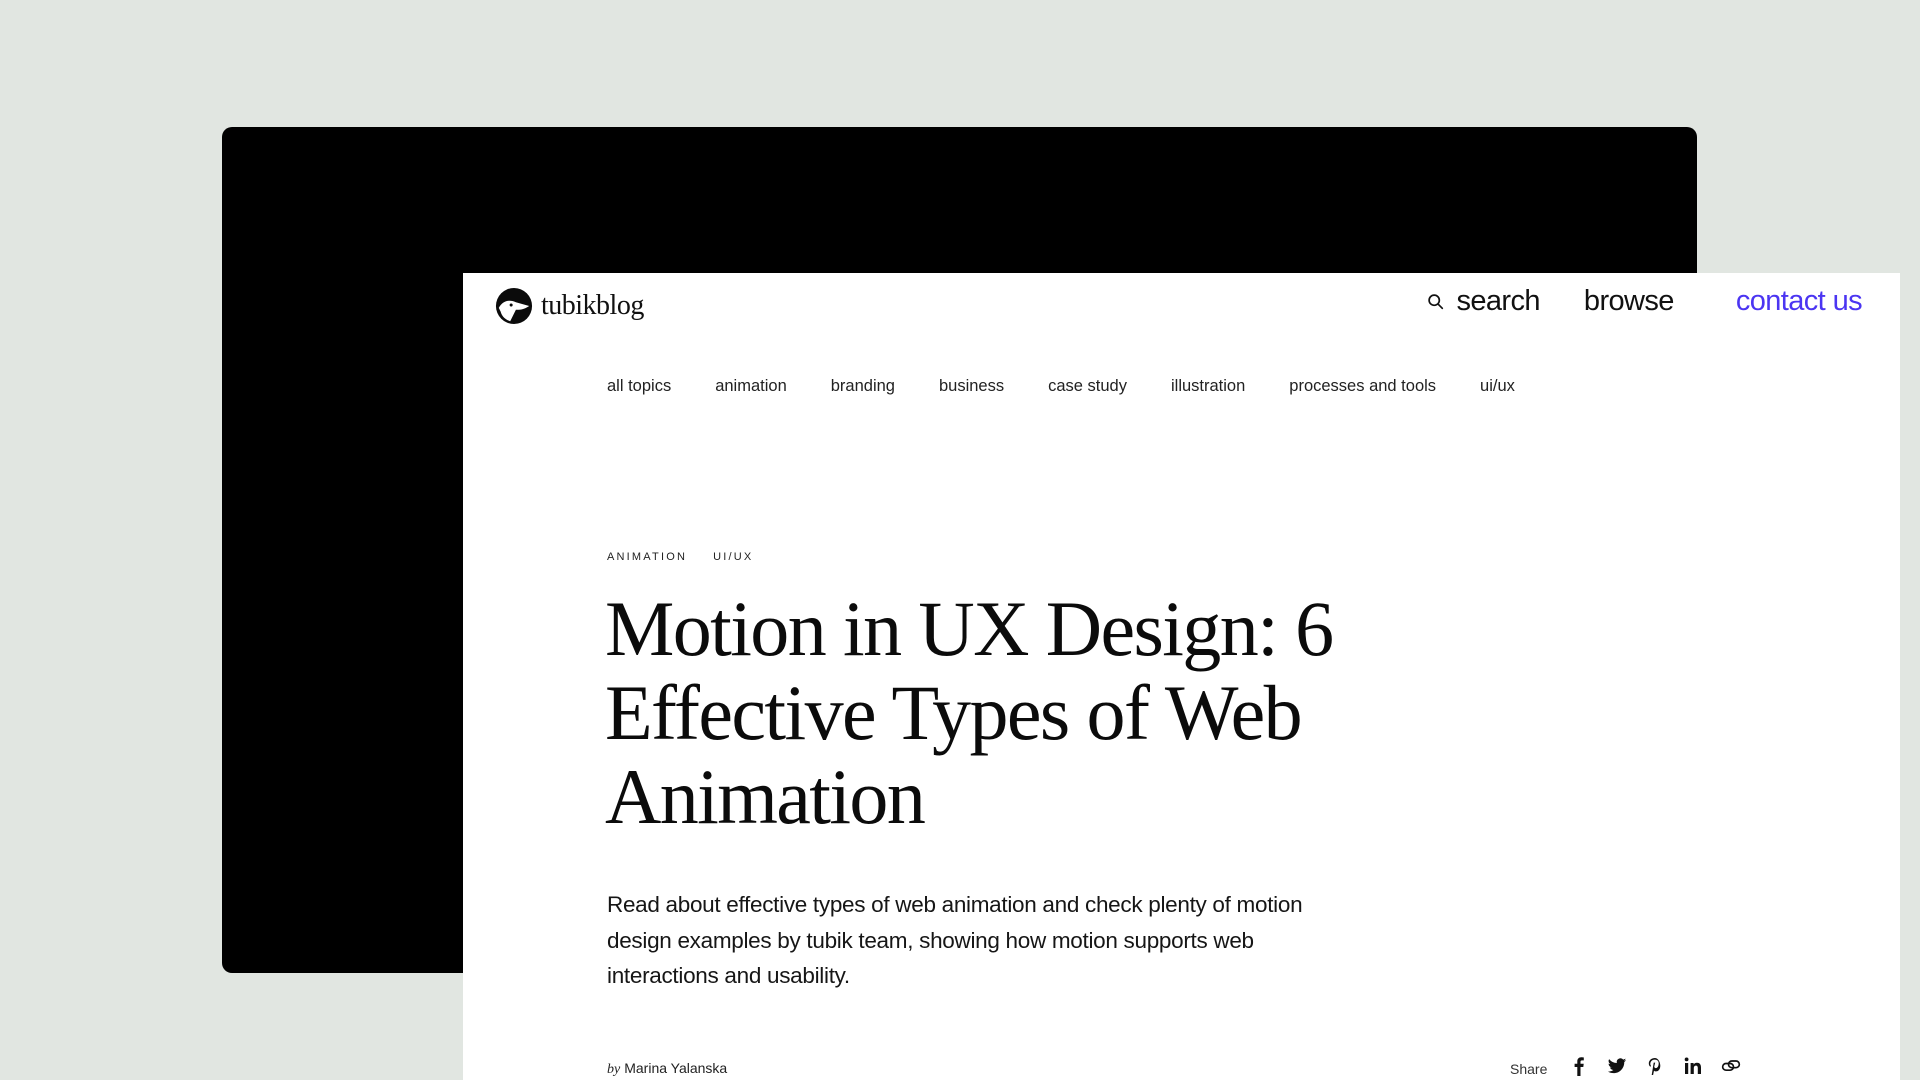 Image resolution: width=1920 pixels, height=1080 pixels. What do you see at coordinates (514, 306) in the screenshot?
I see `logo-bird-icon` at bounding box center [514, 306].